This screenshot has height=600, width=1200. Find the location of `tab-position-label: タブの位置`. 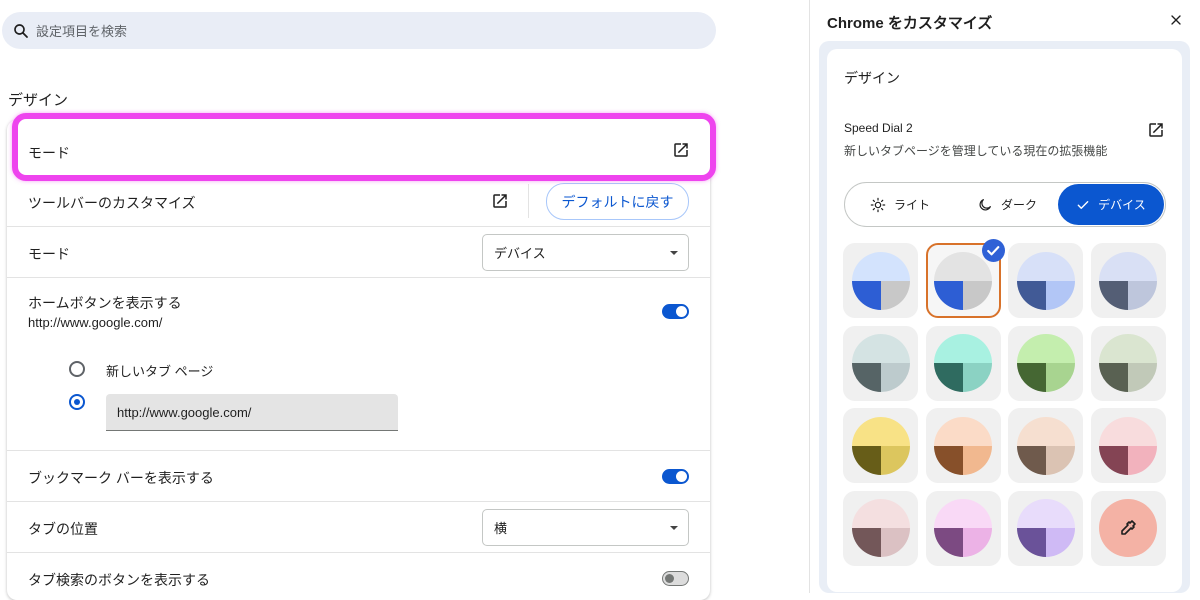

tab-position-label: タブの位置 is located at coordinates (63, 529).